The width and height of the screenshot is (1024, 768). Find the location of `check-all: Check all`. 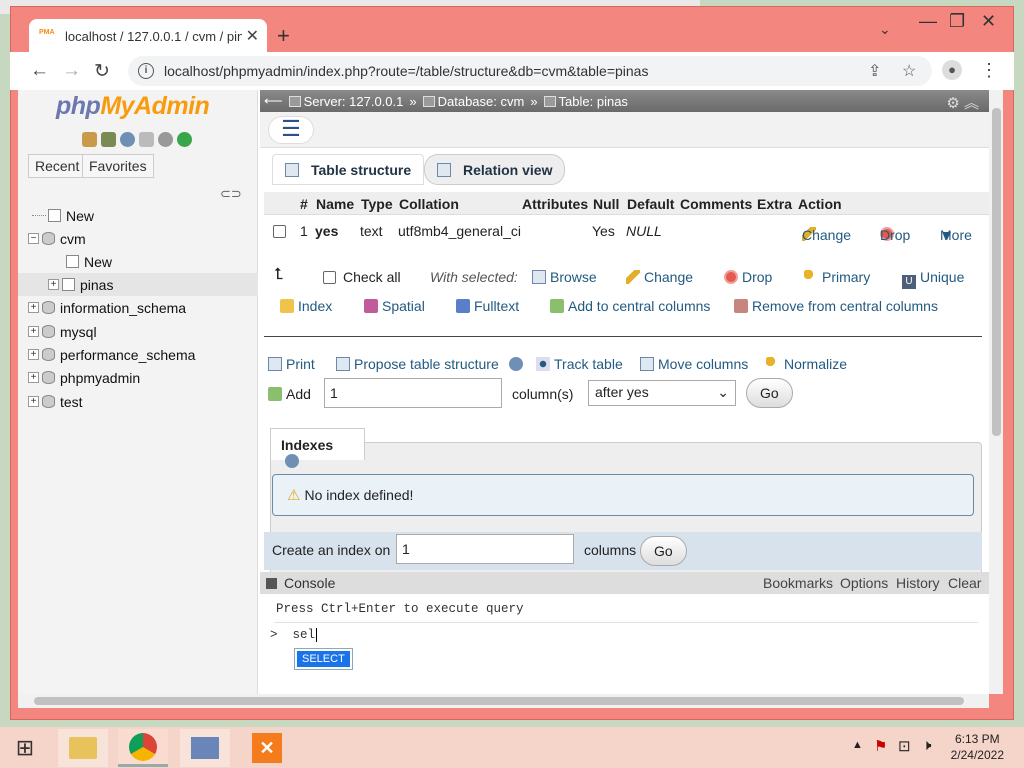

check-all: Check all is located at coordinates (362, 277).